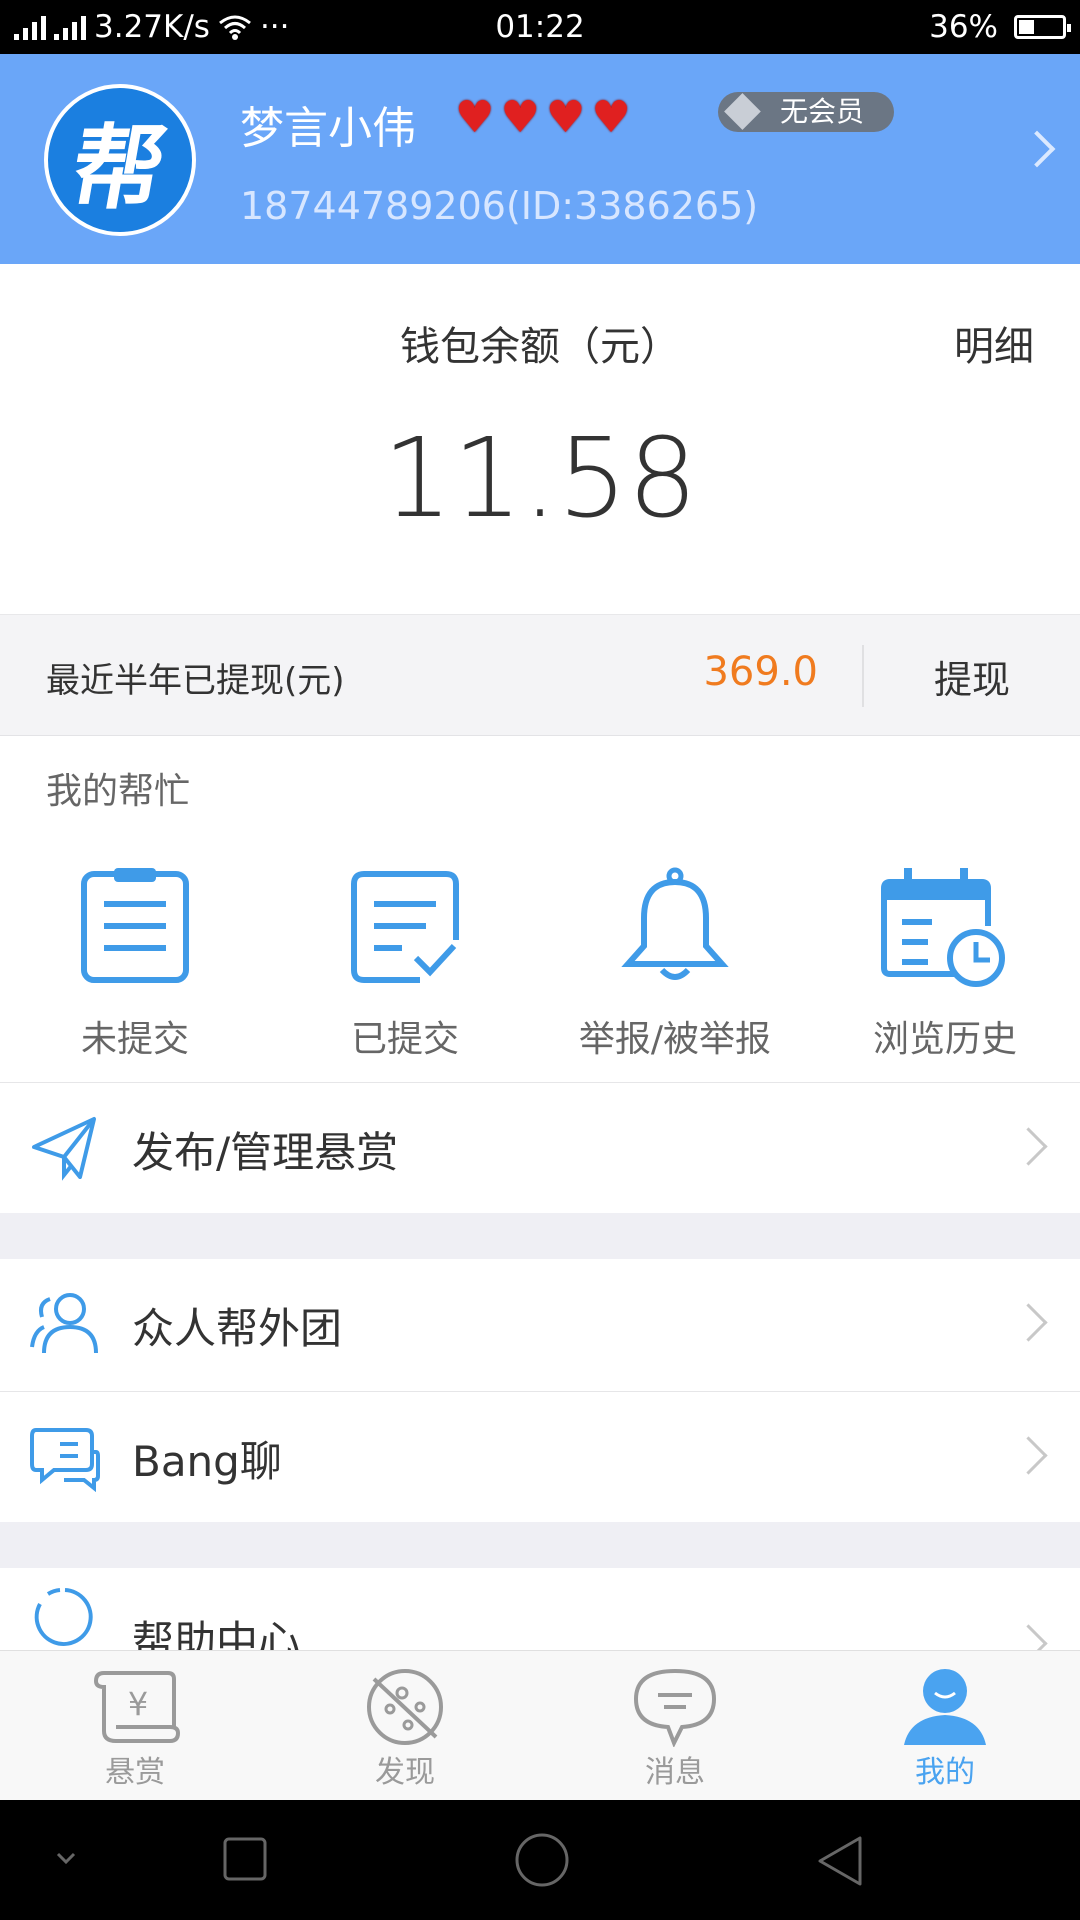 This screenshot has height=1920, width=1080. Describe the element at coordinates (134, 1039) in the screenshot. I see `grid-label-unsubmitted: 未提交` at that location.